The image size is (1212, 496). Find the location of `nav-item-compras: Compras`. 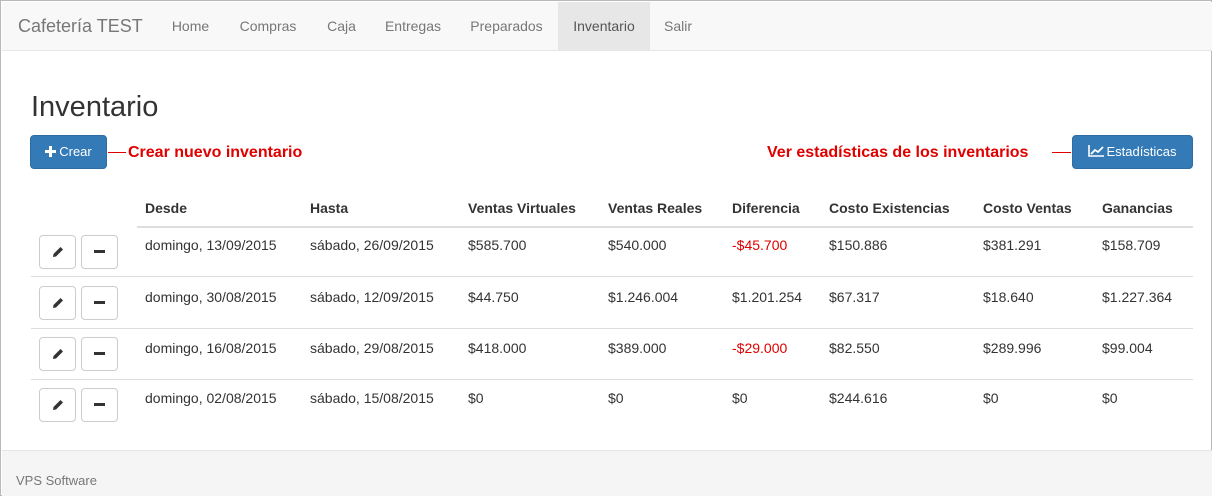

nav-item-compras: Compras is located at coordinates (268, 26).